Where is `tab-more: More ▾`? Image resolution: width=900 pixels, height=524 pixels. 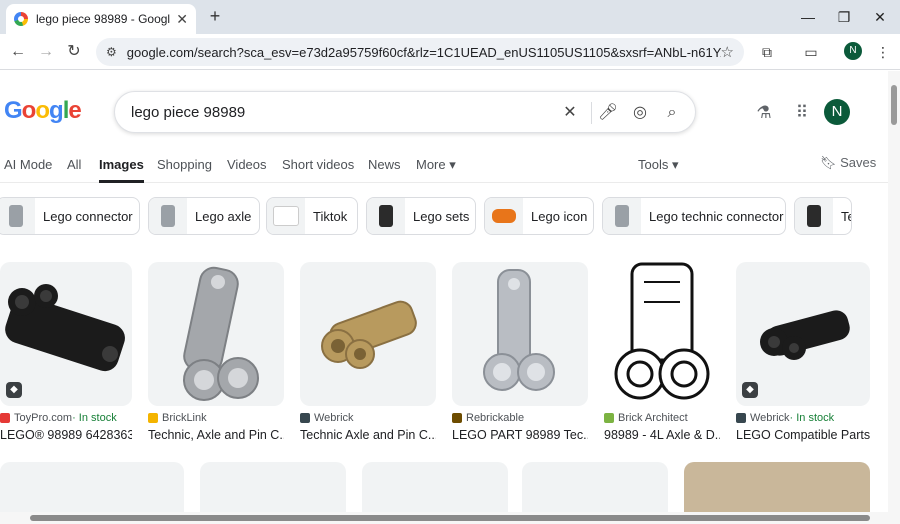 tab-more: More ▾ is located at coordinates (436, 169).